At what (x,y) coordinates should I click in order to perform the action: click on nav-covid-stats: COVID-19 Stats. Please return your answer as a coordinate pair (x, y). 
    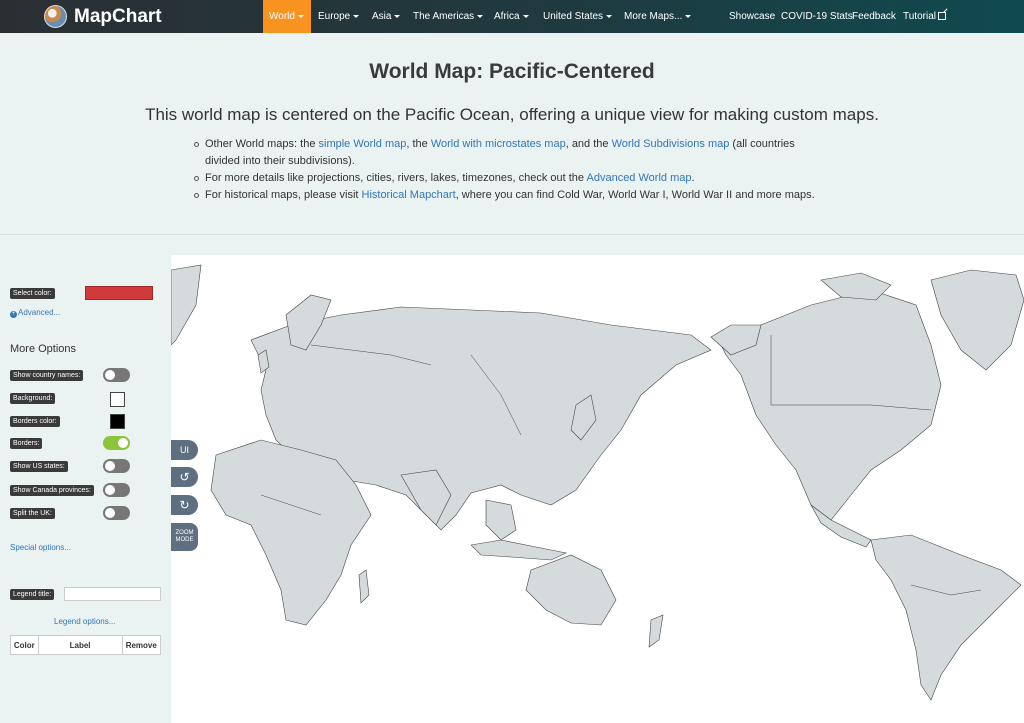
    Looking at the image, I should click on (817, 16).